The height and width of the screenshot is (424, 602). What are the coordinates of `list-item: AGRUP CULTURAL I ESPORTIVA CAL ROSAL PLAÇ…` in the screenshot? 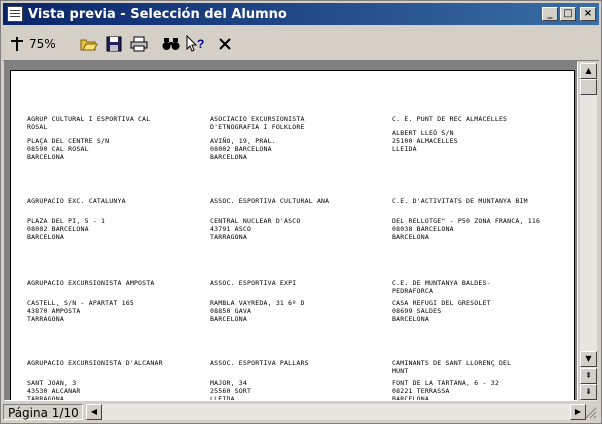 It's located at (89, 138).